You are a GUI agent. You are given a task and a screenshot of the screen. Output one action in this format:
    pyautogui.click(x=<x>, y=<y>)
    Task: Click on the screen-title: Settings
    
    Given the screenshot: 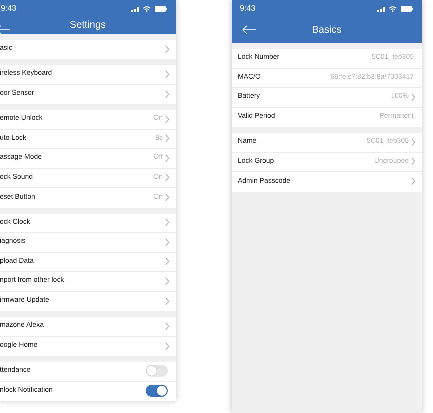 What is the action you would take?
    pyautogui.click(x=88, y=25)
    